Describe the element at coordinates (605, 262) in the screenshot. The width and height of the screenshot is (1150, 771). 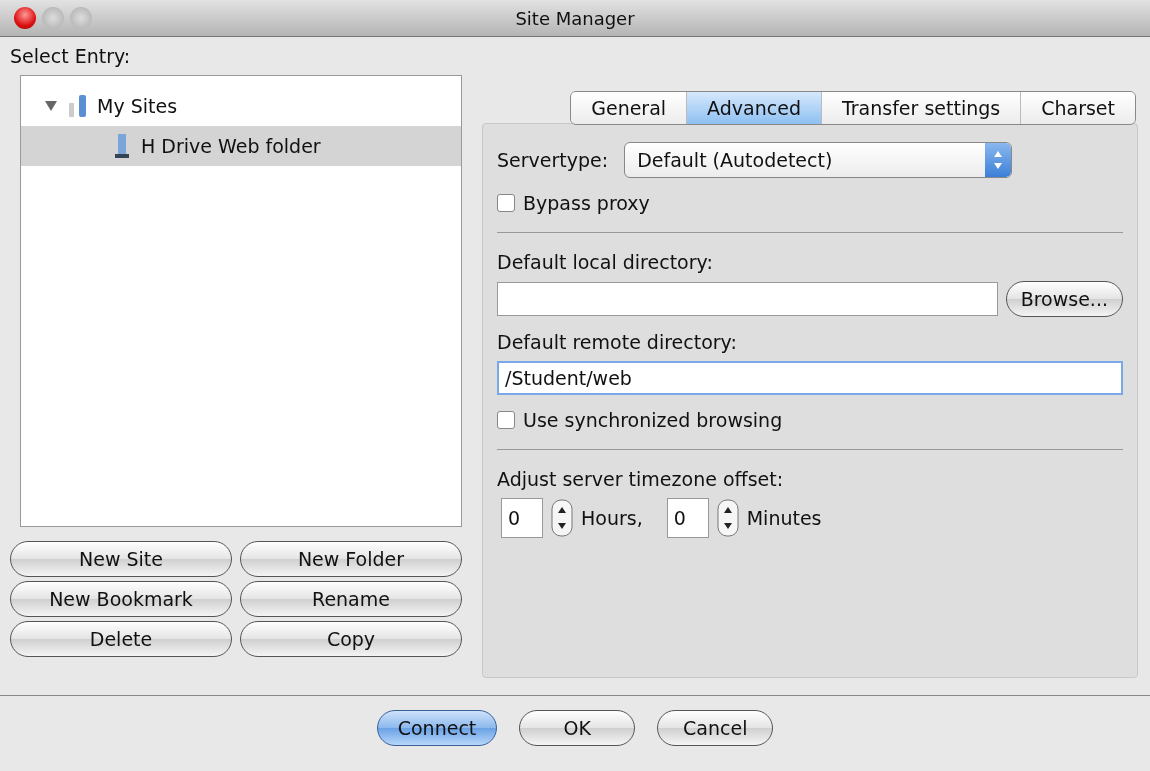
I see `field-label: Default local directory:` at that location.